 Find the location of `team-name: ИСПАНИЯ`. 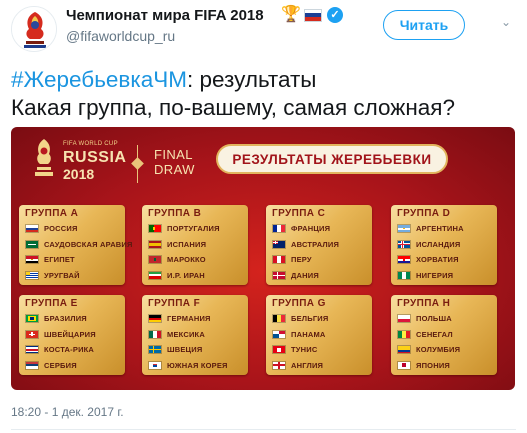

team-name: ИСПАНИЯ is located at coordinates (187, 244).